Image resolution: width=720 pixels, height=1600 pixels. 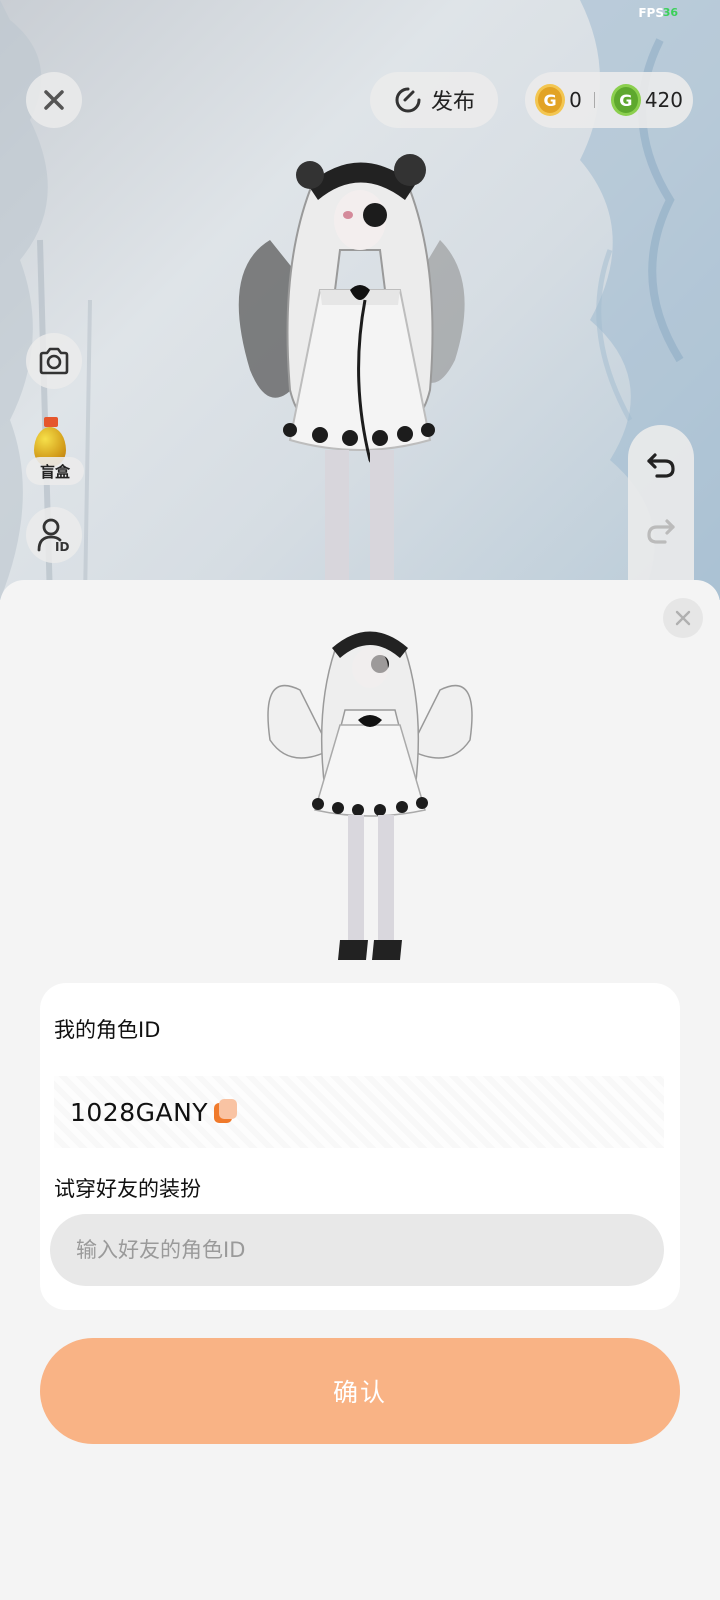 I want to click on publish-icon, so click(x=408, y=100).